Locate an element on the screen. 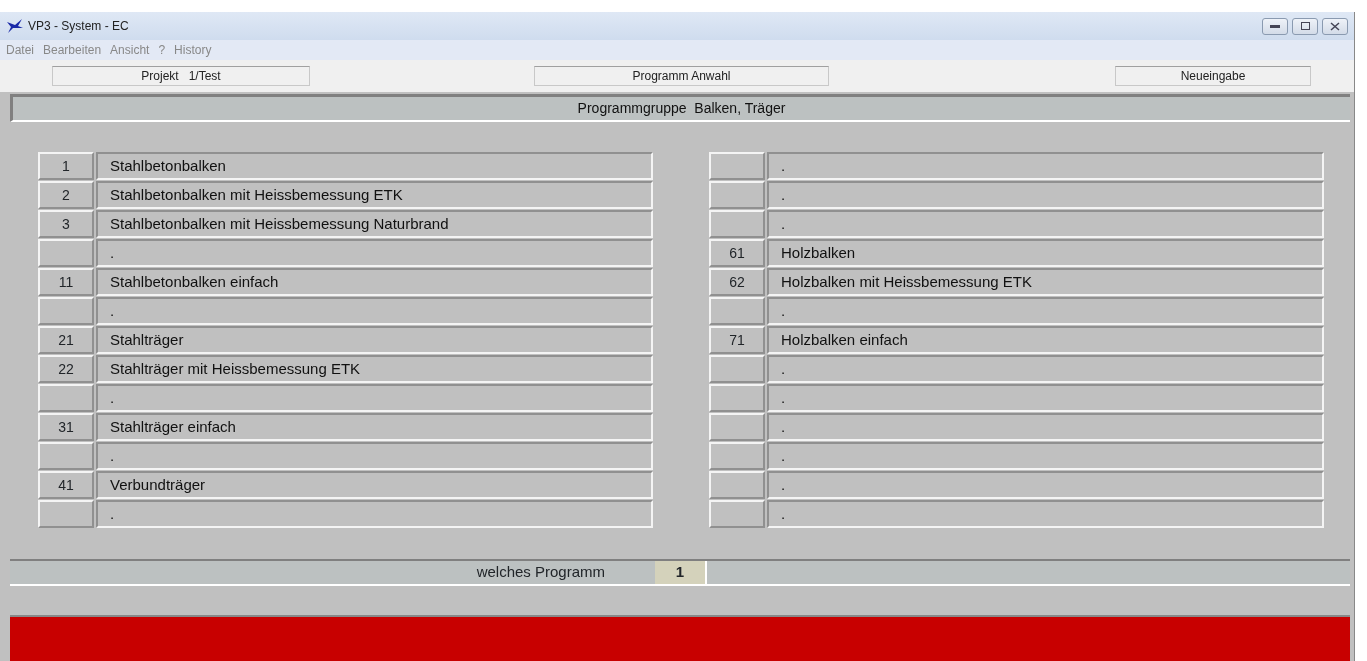  project-field: Projekt 1/Test is located at coordinates (181, 76).